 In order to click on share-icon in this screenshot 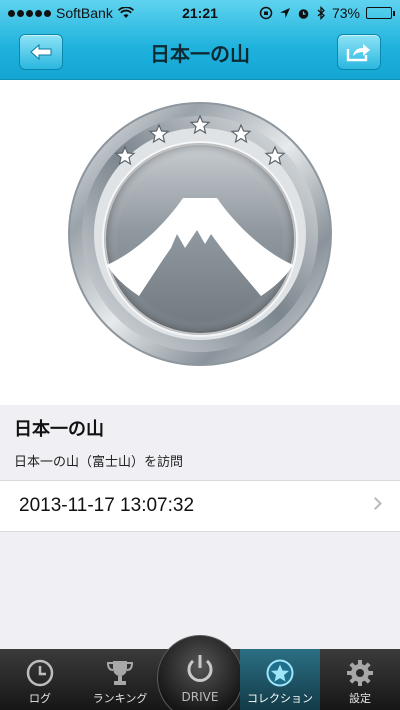, I will do `click(358, 53)`.